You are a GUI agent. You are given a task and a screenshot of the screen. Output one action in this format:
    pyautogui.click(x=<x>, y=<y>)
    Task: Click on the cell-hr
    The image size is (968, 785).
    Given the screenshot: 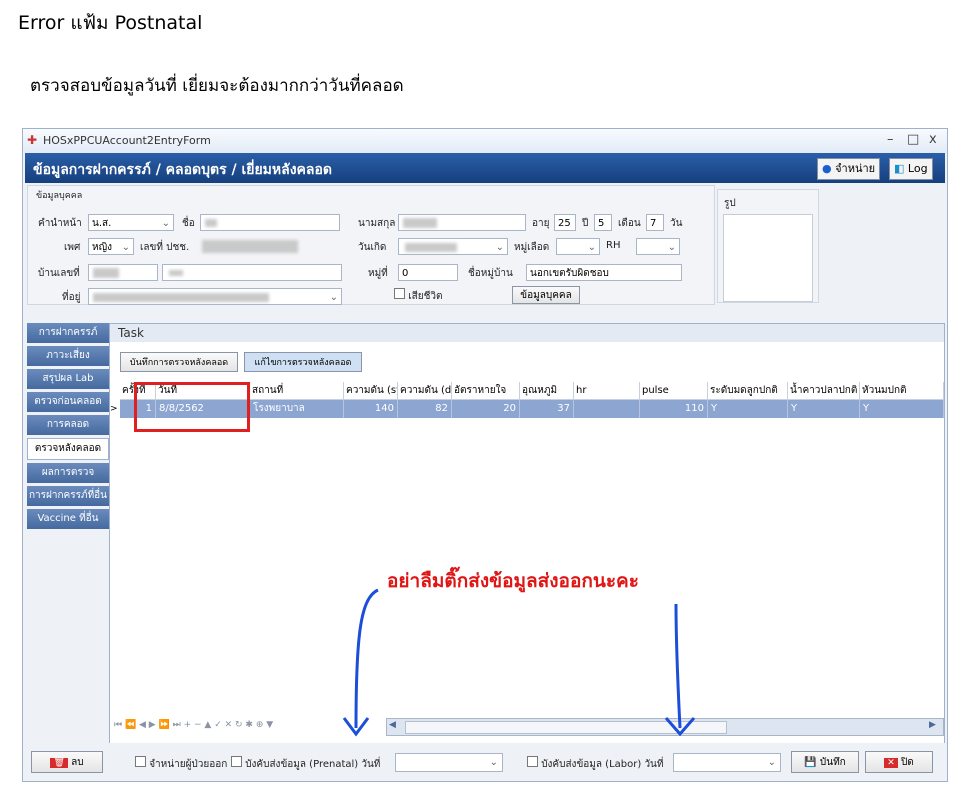 What is the action you would take?
    pyautogui.click(x=607, y=409)
    